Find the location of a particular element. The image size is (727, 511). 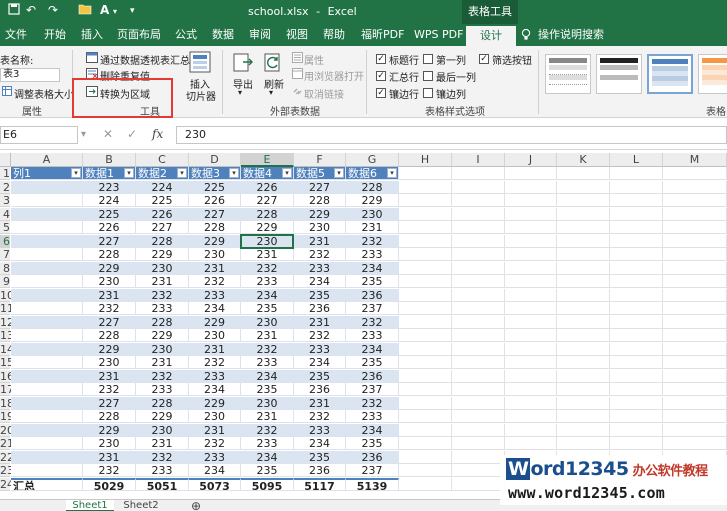

row-header-14: 14 is located at coordinates (7, 349).